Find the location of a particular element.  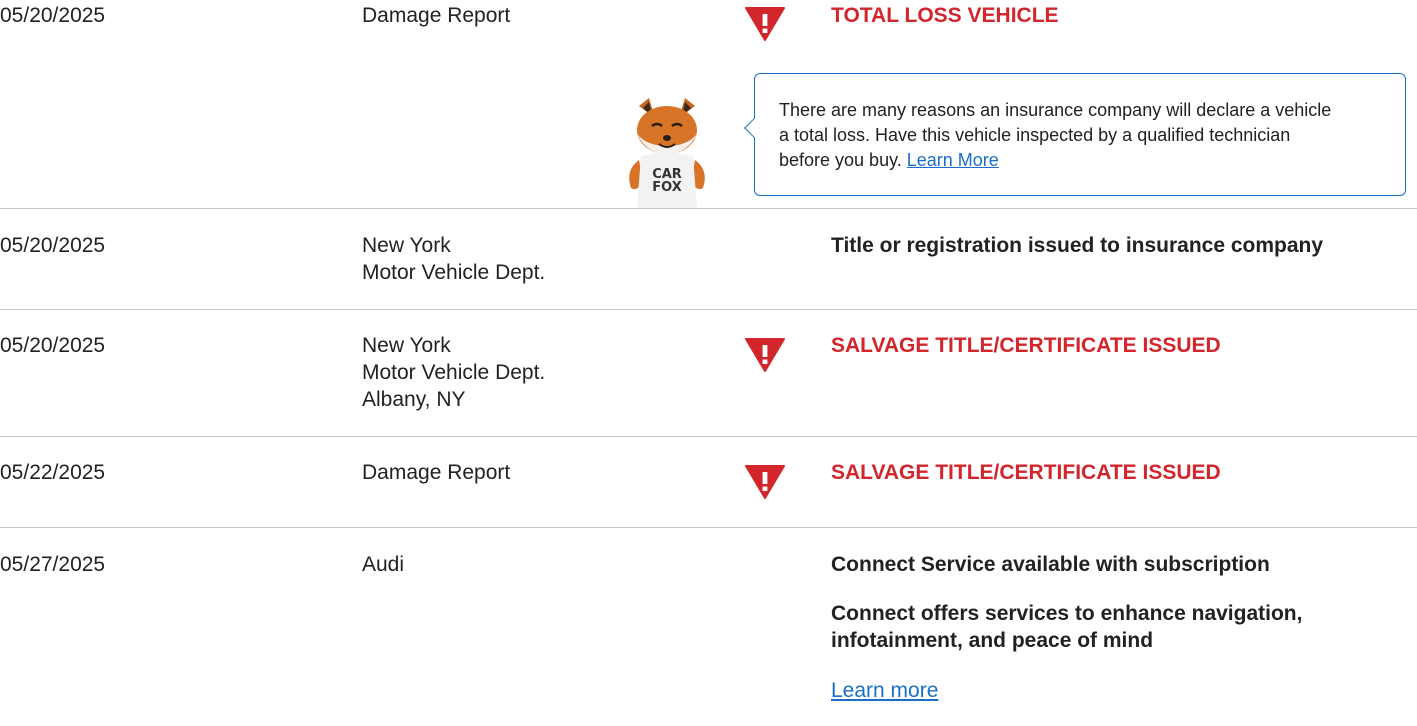

record-source: Audi is located at coordinates (383, 564).